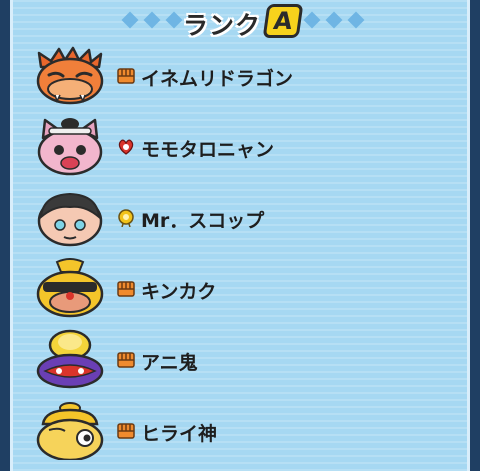 This screenshot has width=480, height=471. I want to click on boy-portrait, so click(70, 219).